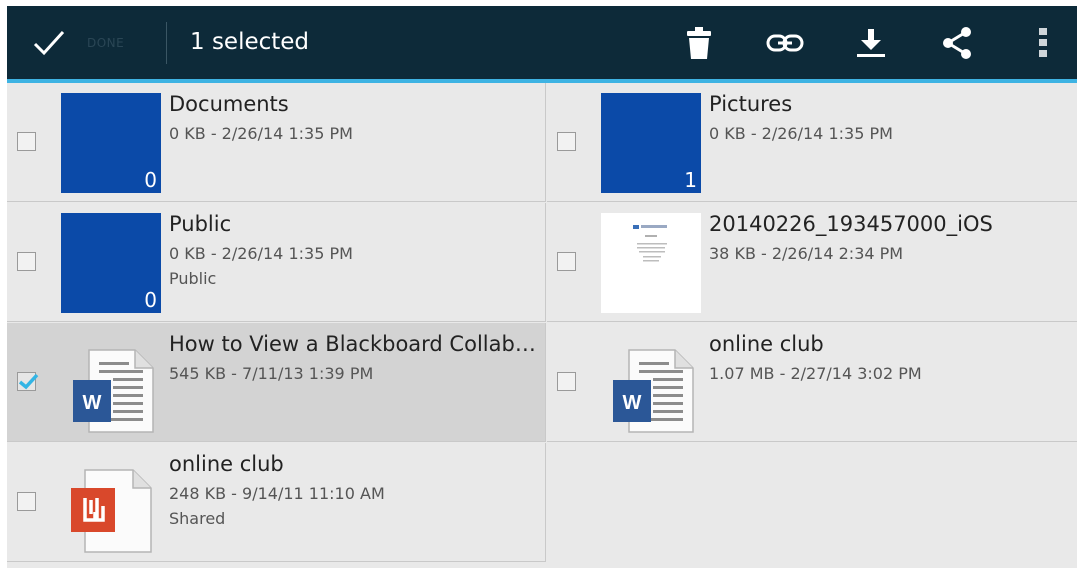  I want to click on action-bar: DONE 1 selected, so click(542, 42).